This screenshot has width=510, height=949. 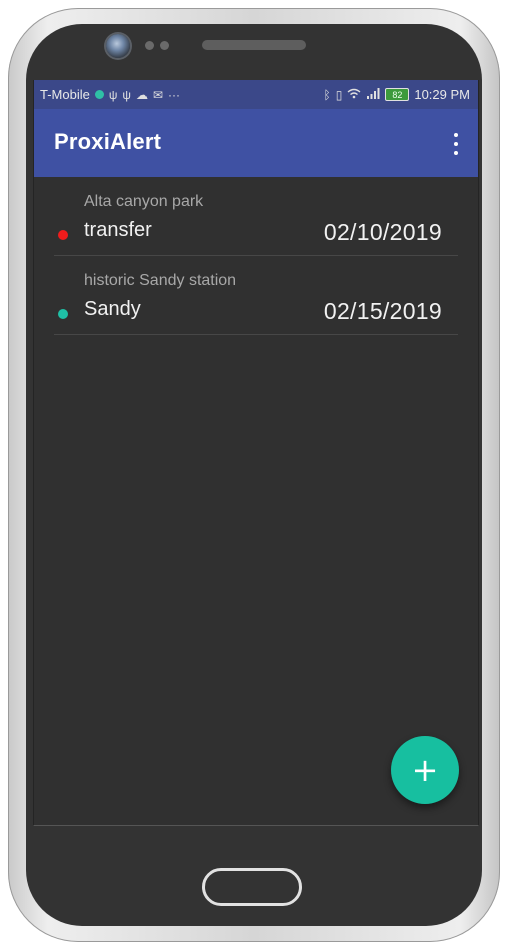 What do you see at coordinates (149, 45) in the screenshot?
I see `proximity-sensor` at bounding box center [149, 45].